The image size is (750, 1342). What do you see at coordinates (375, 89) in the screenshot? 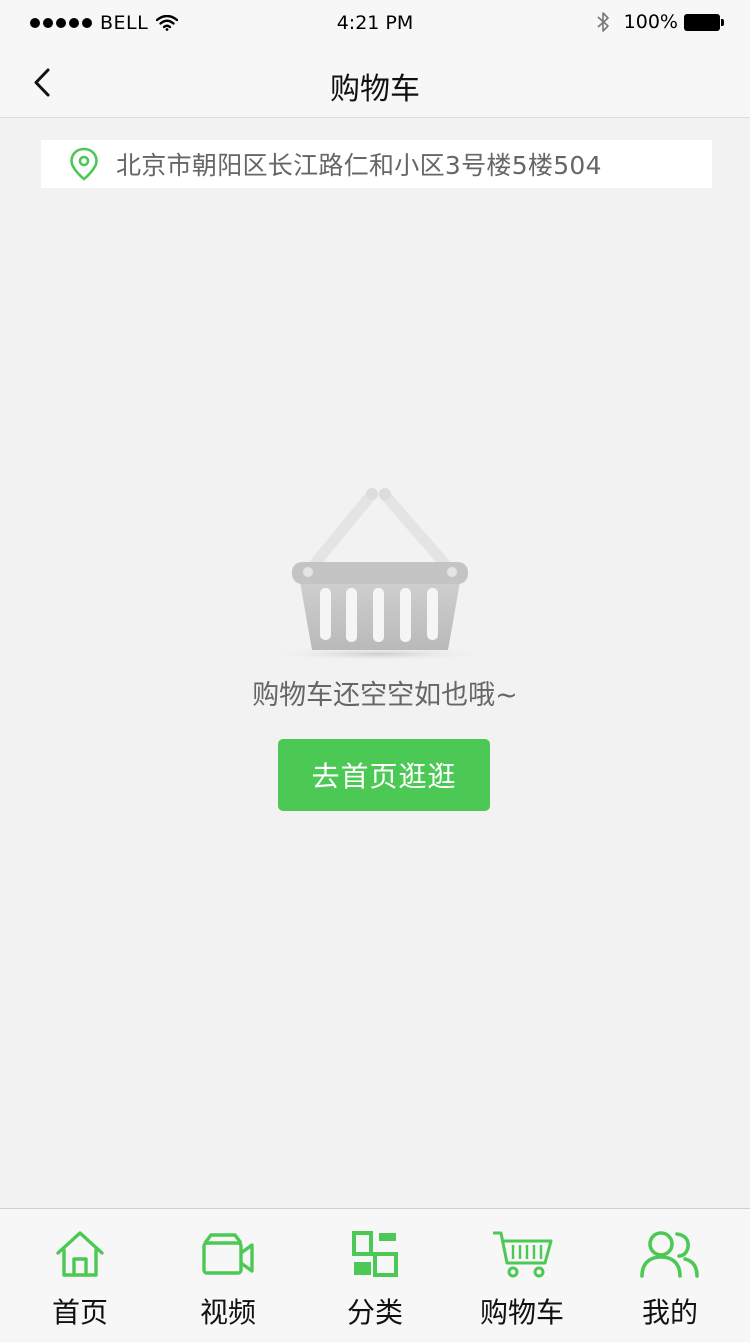
I see `page-title: 购物车` at bounding box center [375, 89].